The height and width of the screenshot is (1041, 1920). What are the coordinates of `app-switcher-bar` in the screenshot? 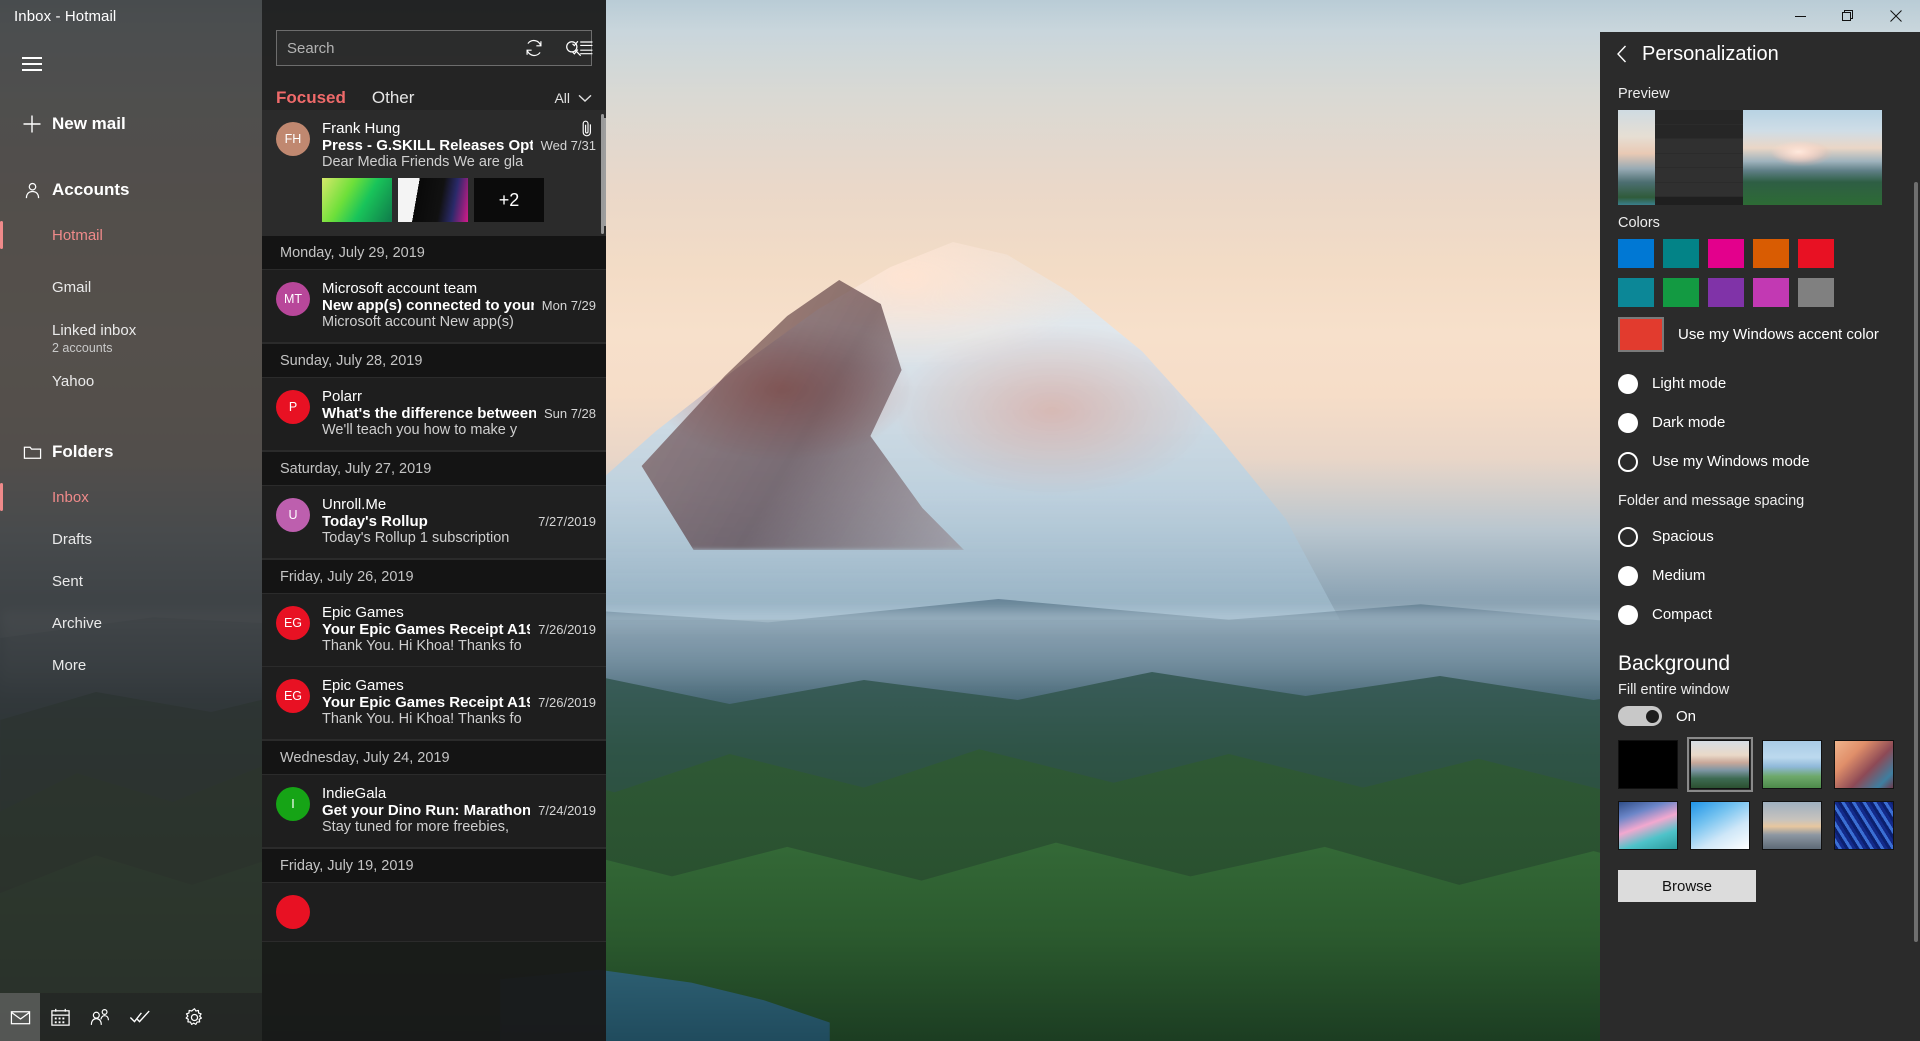 It's located at (131, 1017).